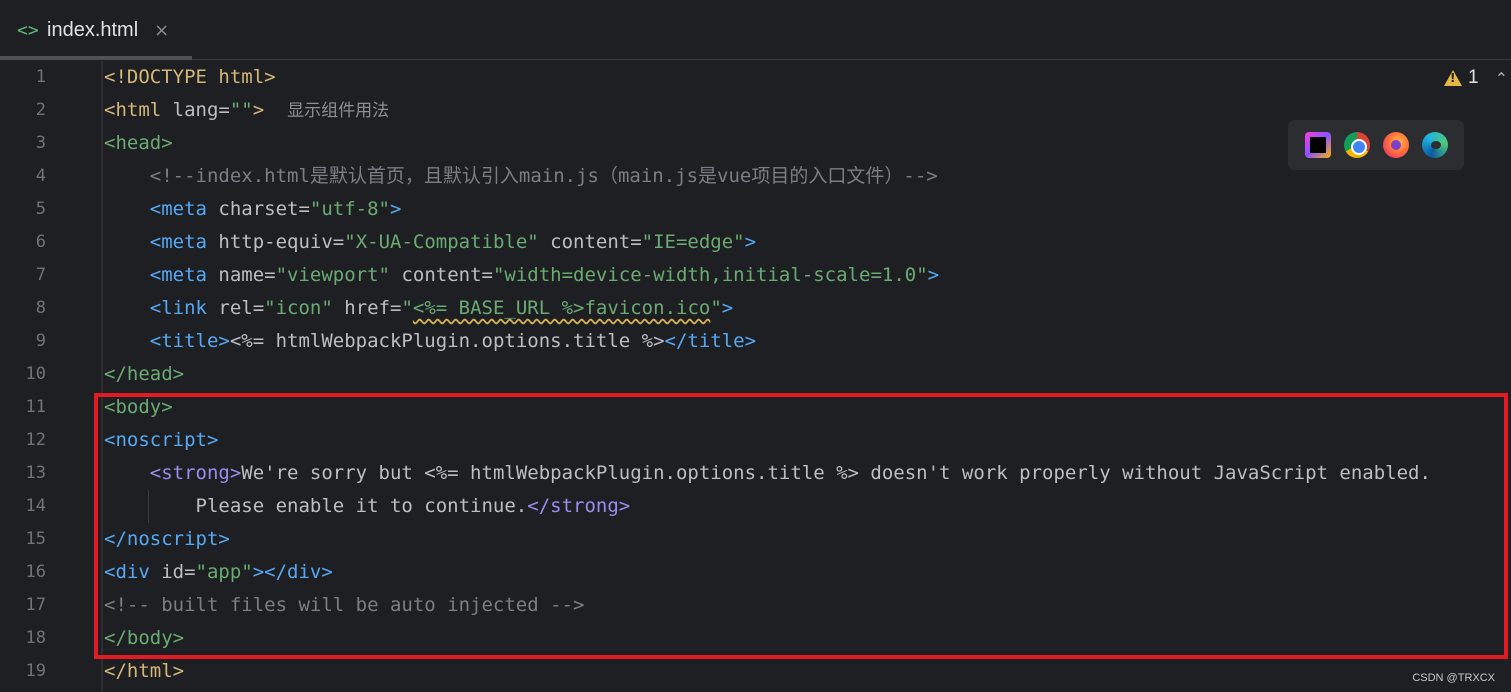 This screenshot has width=1511, height=692. Describe the element at coordinates (161, 30) in the screenshot. I see `close-icon: ×` at that location.